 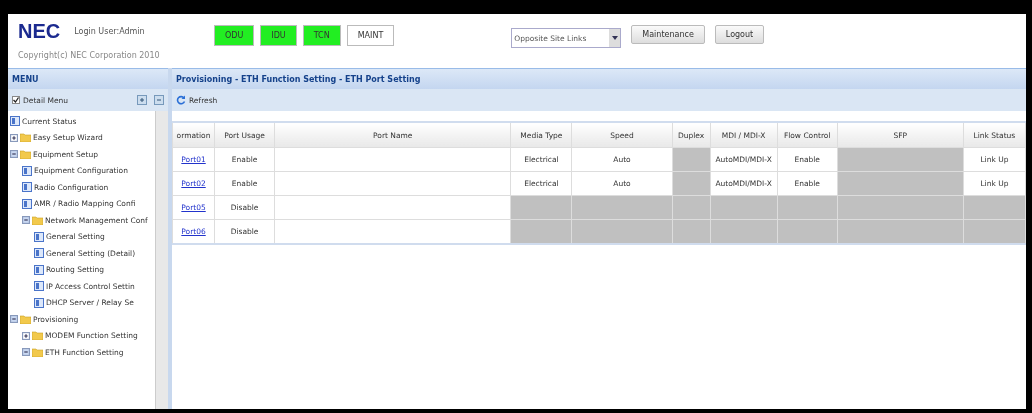 What do you see at coordinates (370, 35) in the screenshot?
I see `status-badge: MAINT` at bounding box center [370, 35].